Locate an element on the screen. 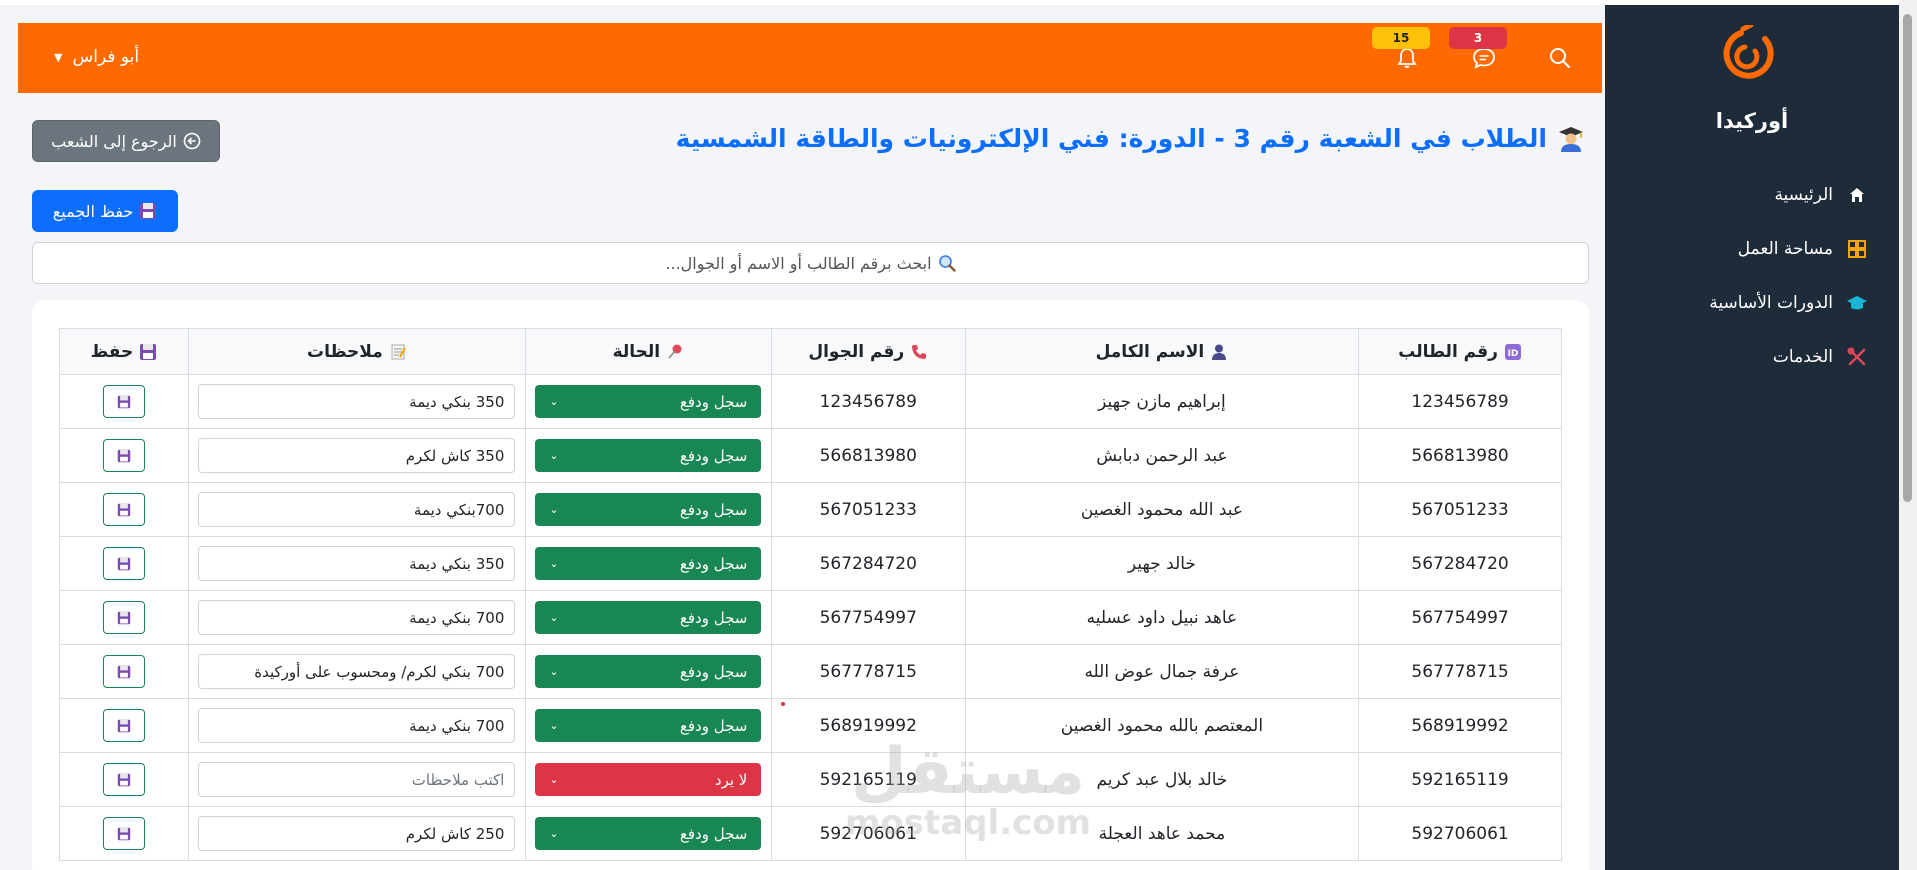 Image resolution: width=1917 pixels, height=870 pixels. cell-student-id: 592706061 is located at coordinates (1460, 833).